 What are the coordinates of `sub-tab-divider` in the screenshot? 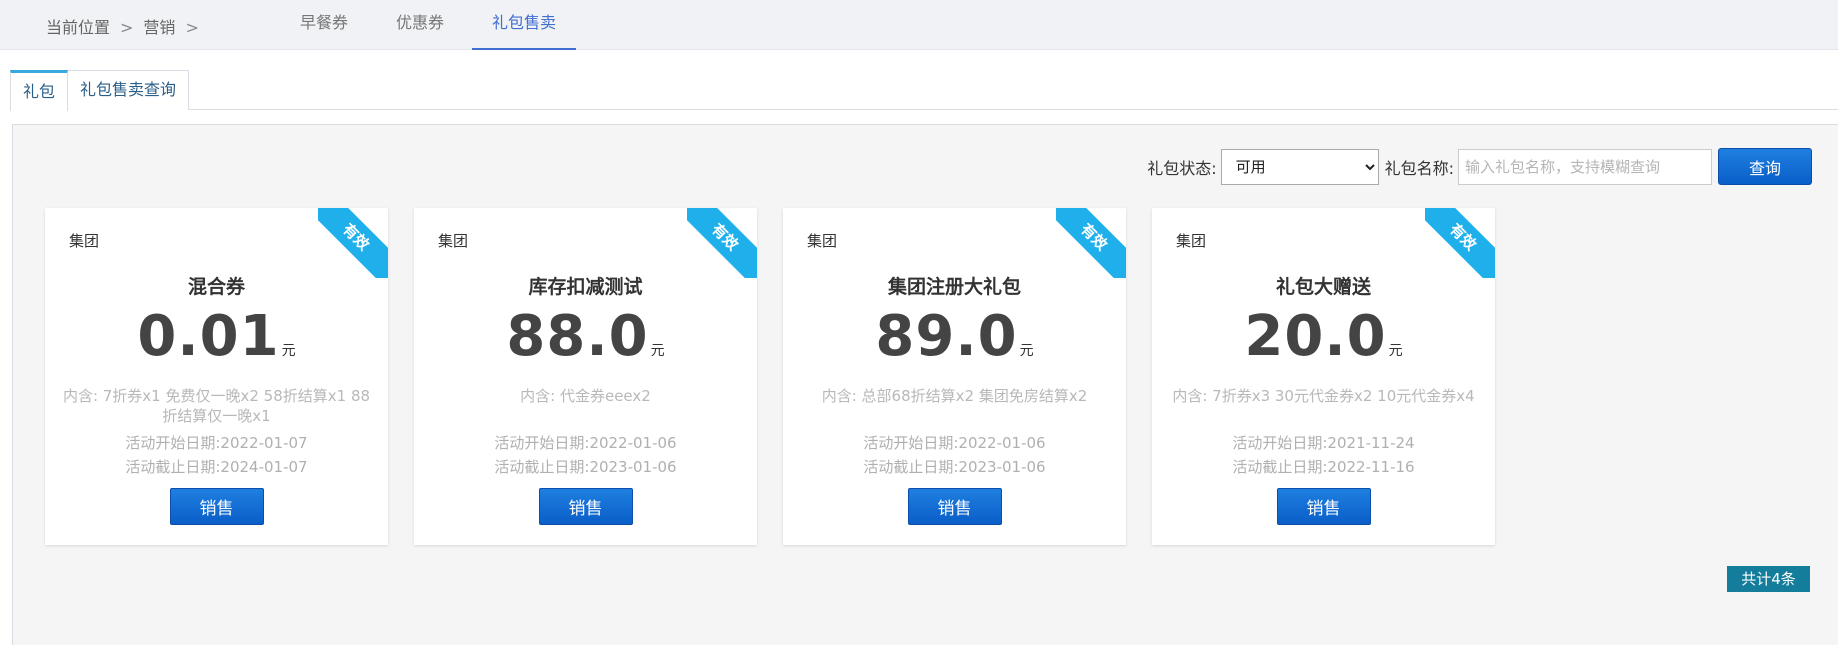 It's located at (924, 109).